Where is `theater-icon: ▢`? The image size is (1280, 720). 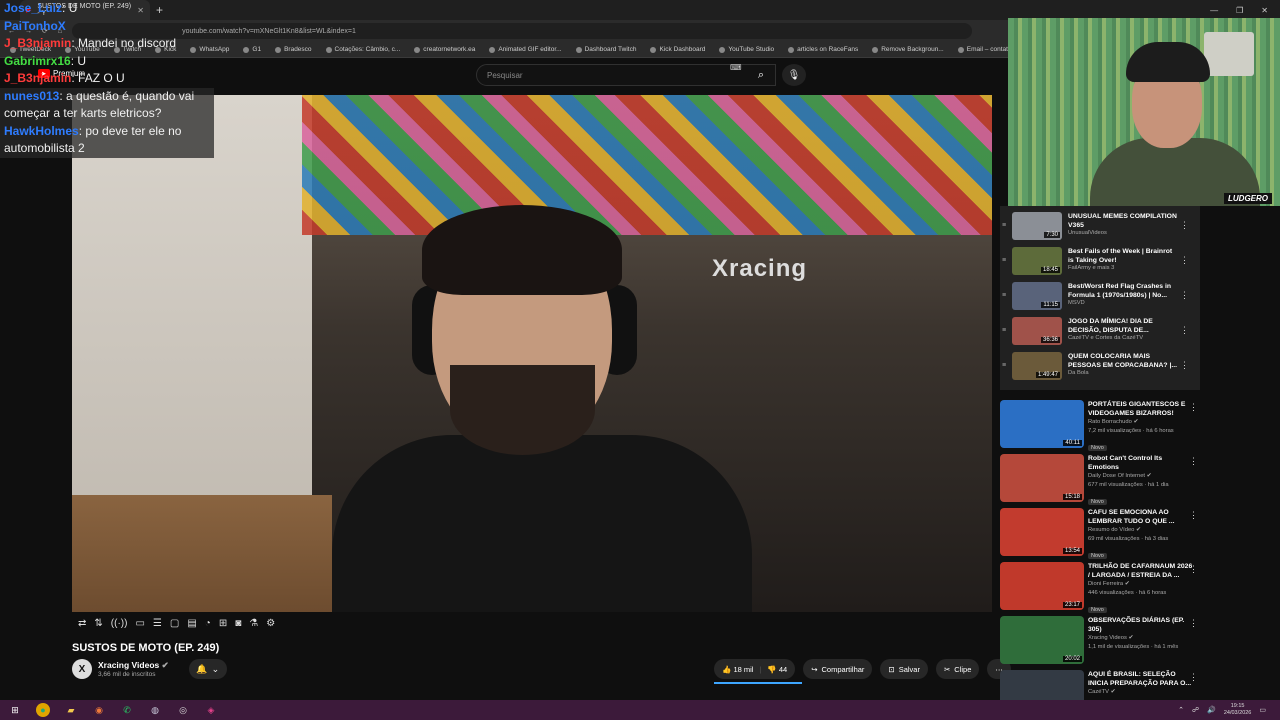 theater-icon: ▢ is located at coordinates (174, 623).